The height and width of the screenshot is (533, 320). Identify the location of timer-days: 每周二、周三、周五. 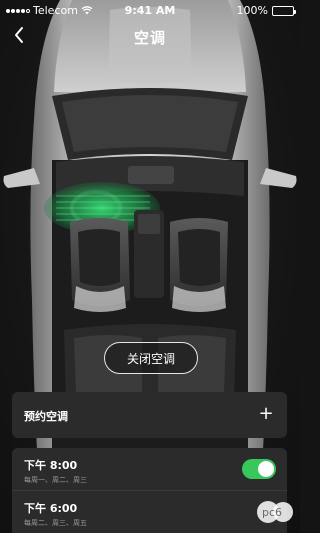
(55, 523).